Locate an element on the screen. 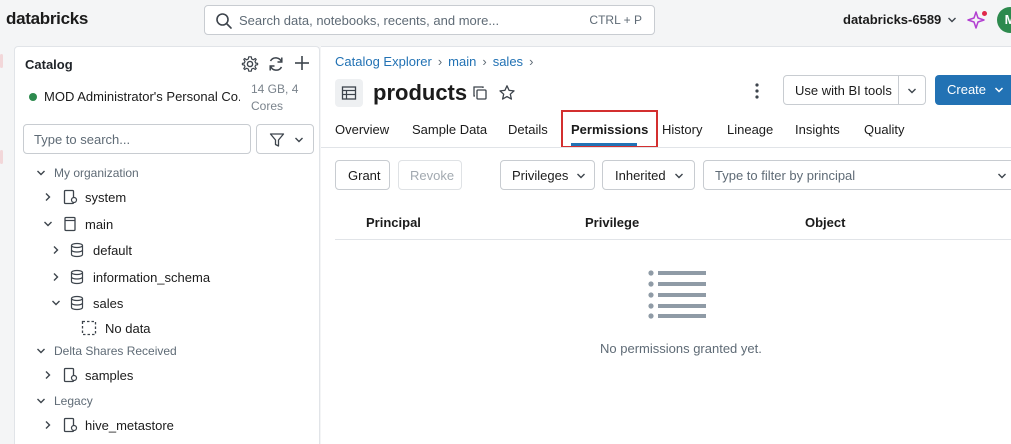  column-header-privilege: Privilege is located at coordinates (612, 222).